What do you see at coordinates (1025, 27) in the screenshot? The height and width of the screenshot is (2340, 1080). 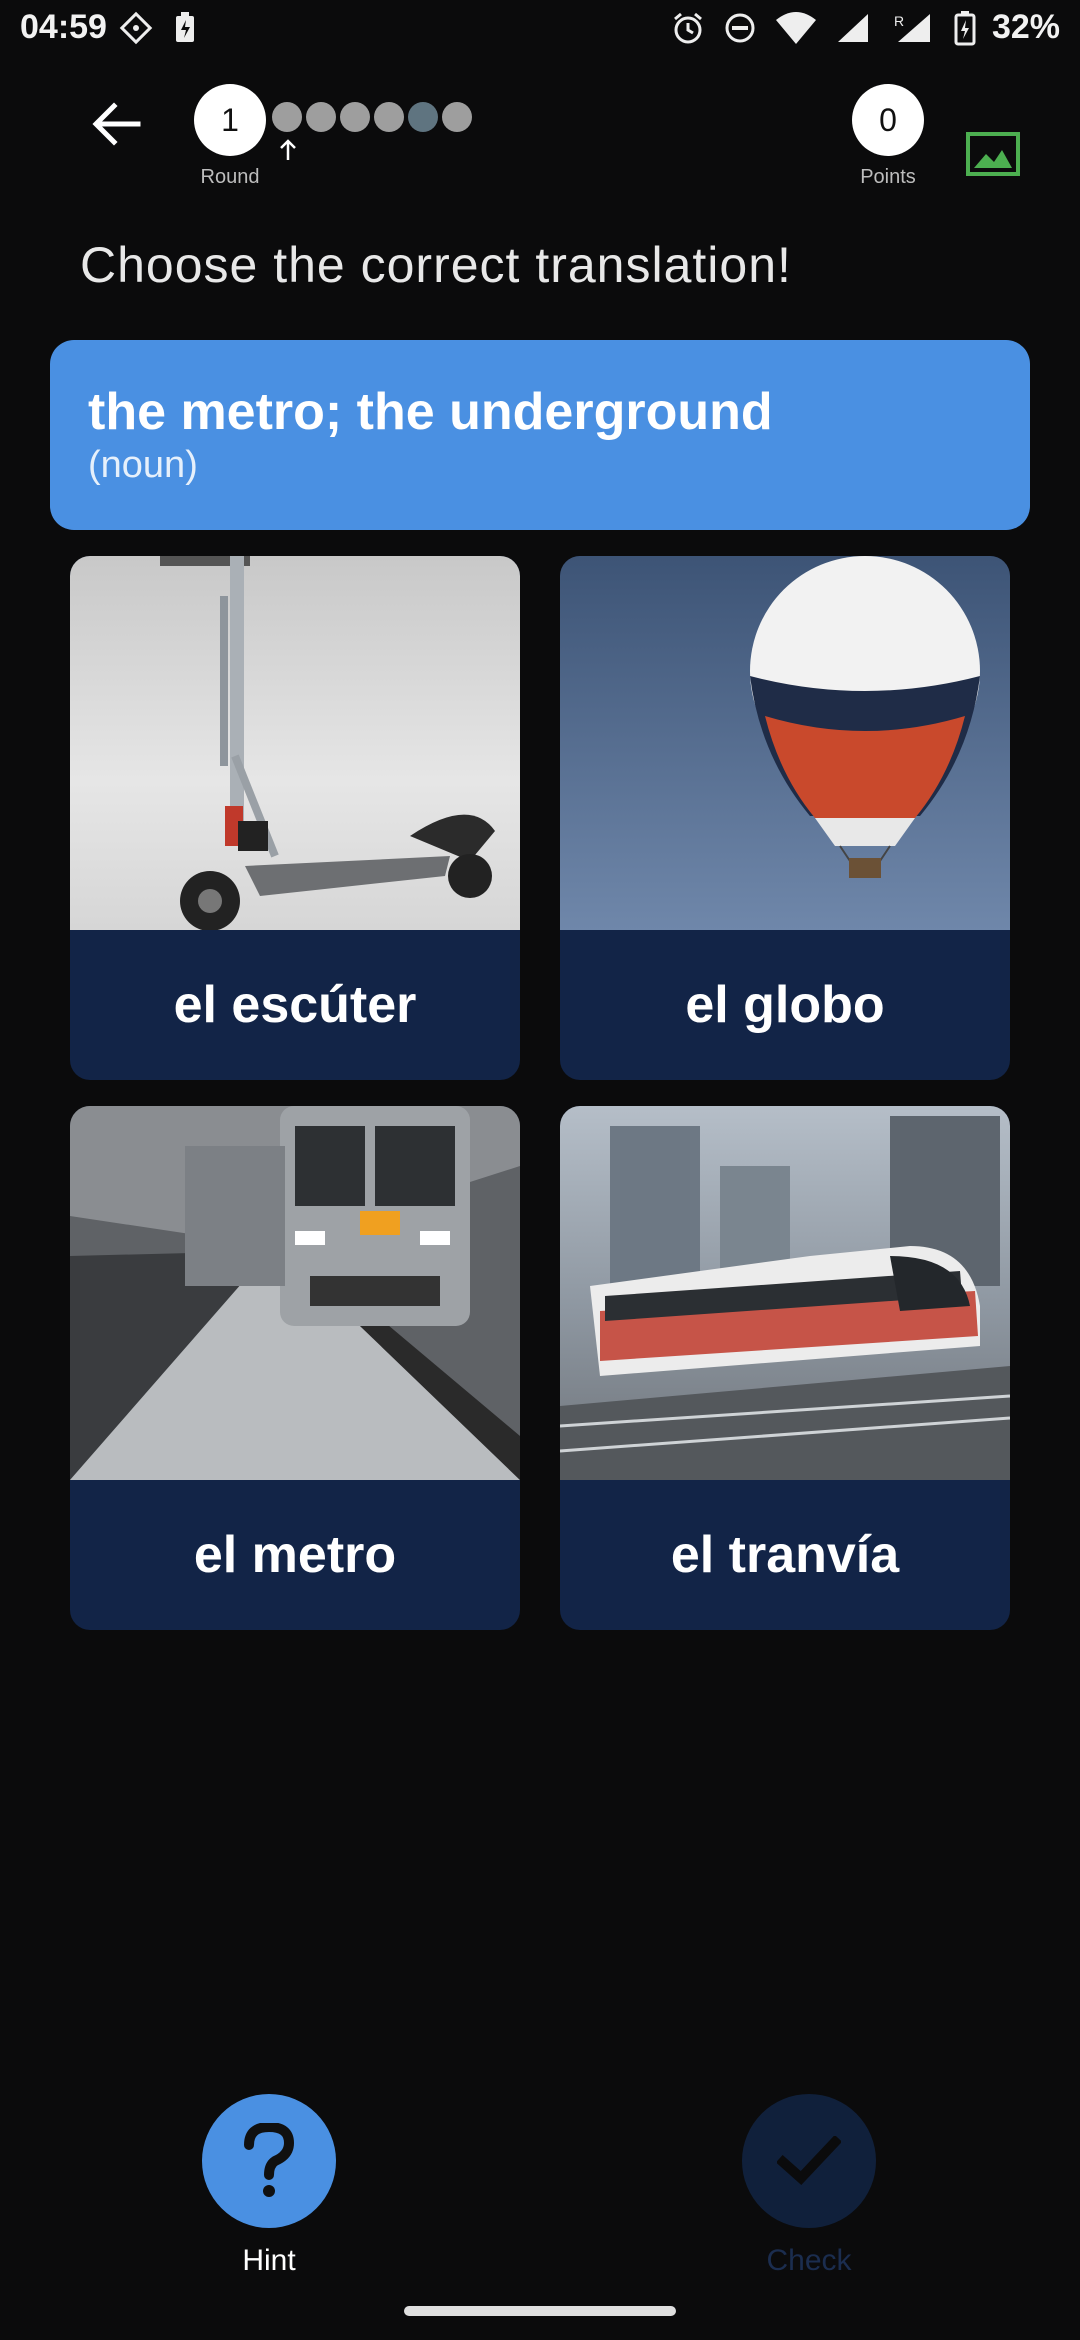 I see `battery-percentage: 32%` at bounding box center [1025, 27].